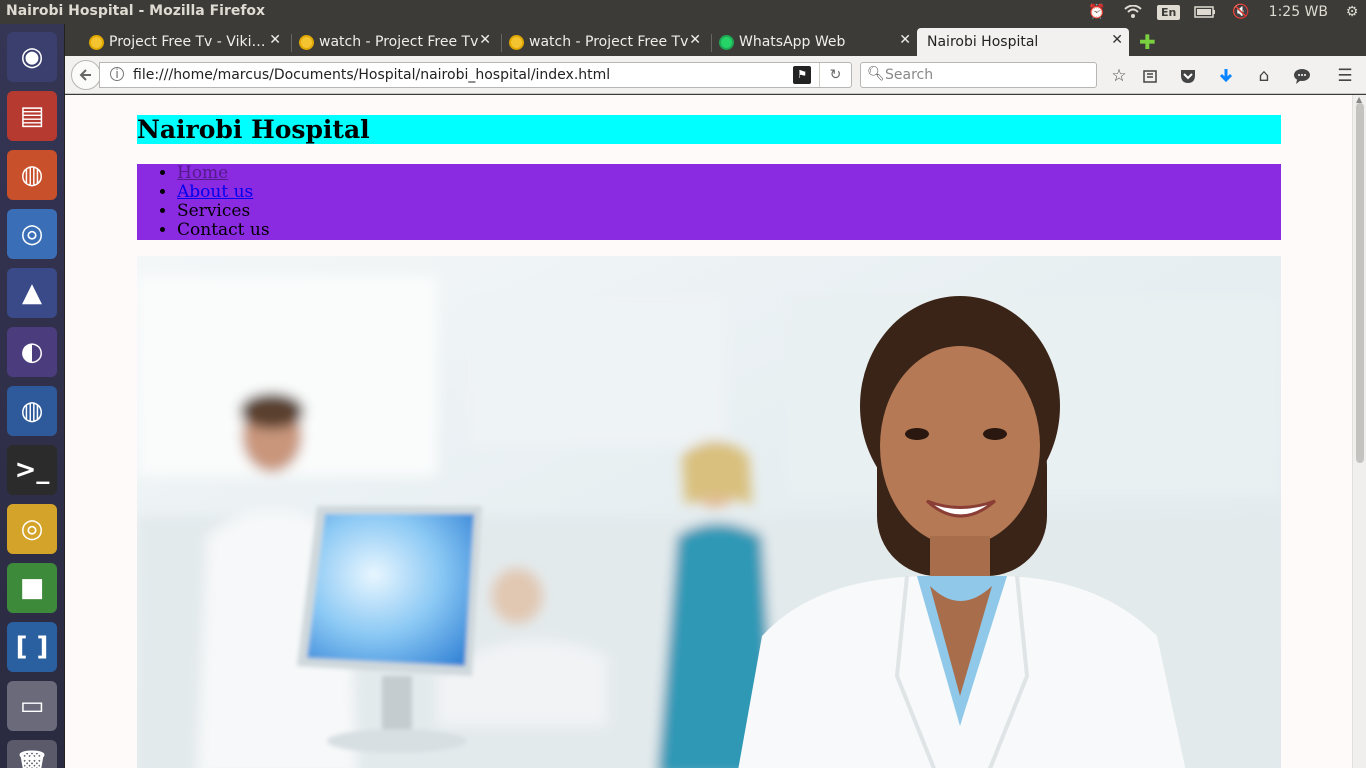 The height and width of the screenshot is (768, 1366). I want to click on window-title: Nairobi Hospital - Mozilla Firefox, so click(136, 11).